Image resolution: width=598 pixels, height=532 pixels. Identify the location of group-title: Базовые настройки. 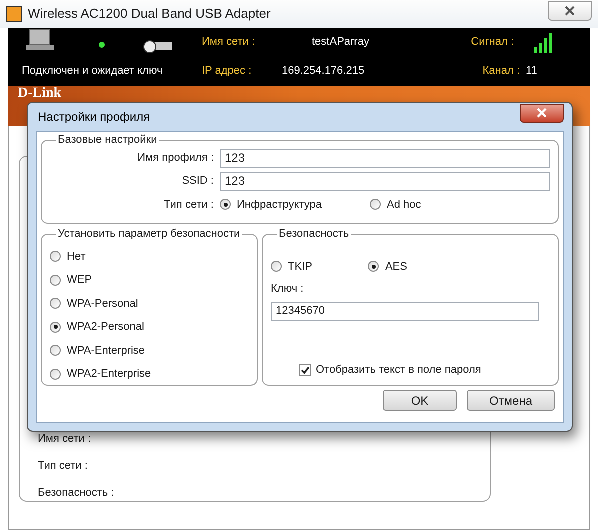
(107, 140).